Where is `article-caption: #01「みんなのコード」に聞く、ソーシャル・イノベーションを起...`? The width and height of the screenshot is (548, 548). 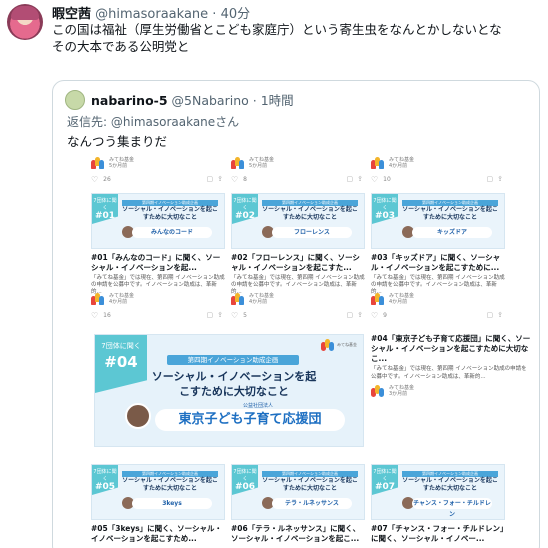 article-caption: #01「みんなのコード」に聞く、ソーシャル・イノベーションを起... is located at coordinates (158, 263).